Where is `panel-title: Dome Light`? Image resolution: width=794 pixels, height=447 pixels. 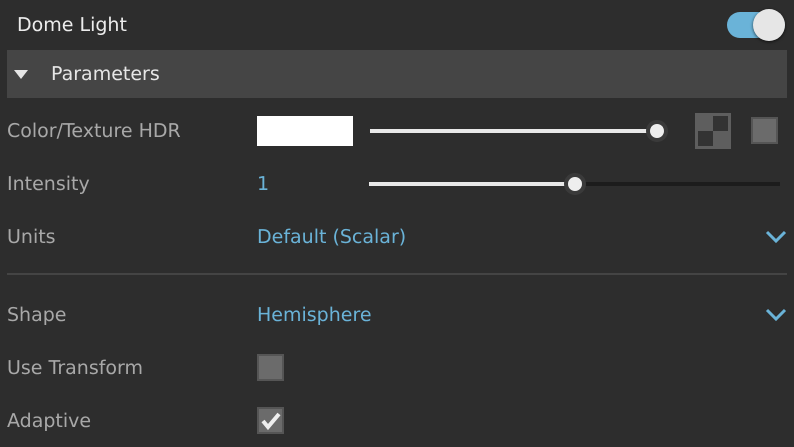
panel-title: Dome Light is located at coordinates (72, 25).